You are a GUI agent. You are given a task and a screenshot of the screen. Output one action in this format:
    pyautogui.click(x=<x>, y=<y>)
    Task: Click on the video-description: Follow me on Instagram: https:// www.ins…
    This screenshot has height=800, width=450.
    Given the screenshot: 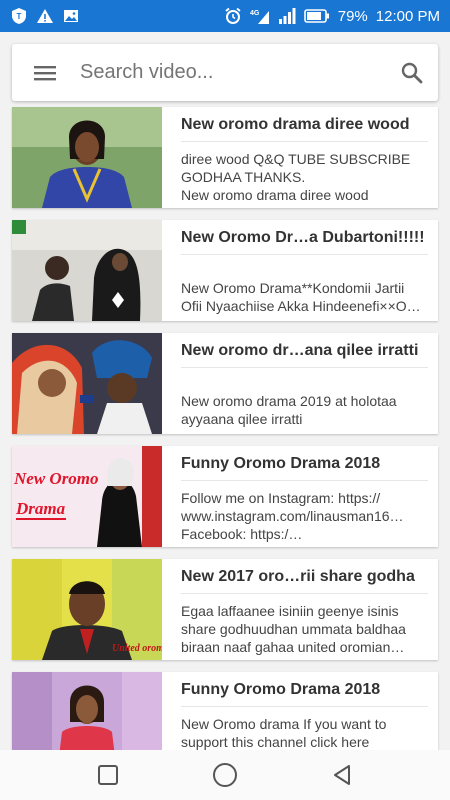 What is the action you would take?
    pyautogui.click(x=292, y=516)
    